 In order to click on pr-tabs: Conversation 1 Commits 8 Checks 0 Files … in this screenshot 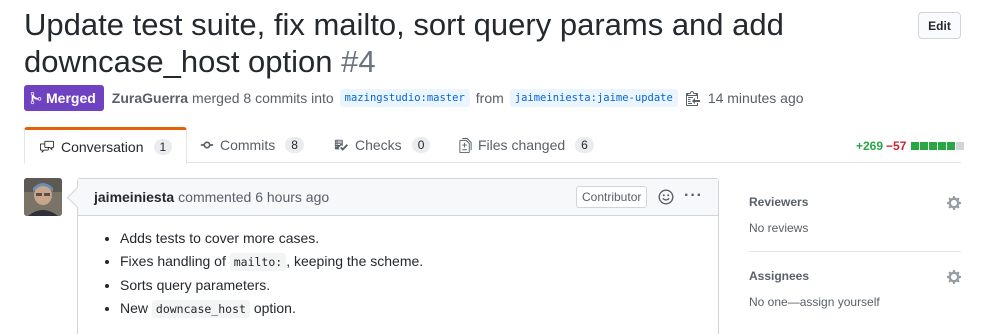, I will do `click(492, 145)`.